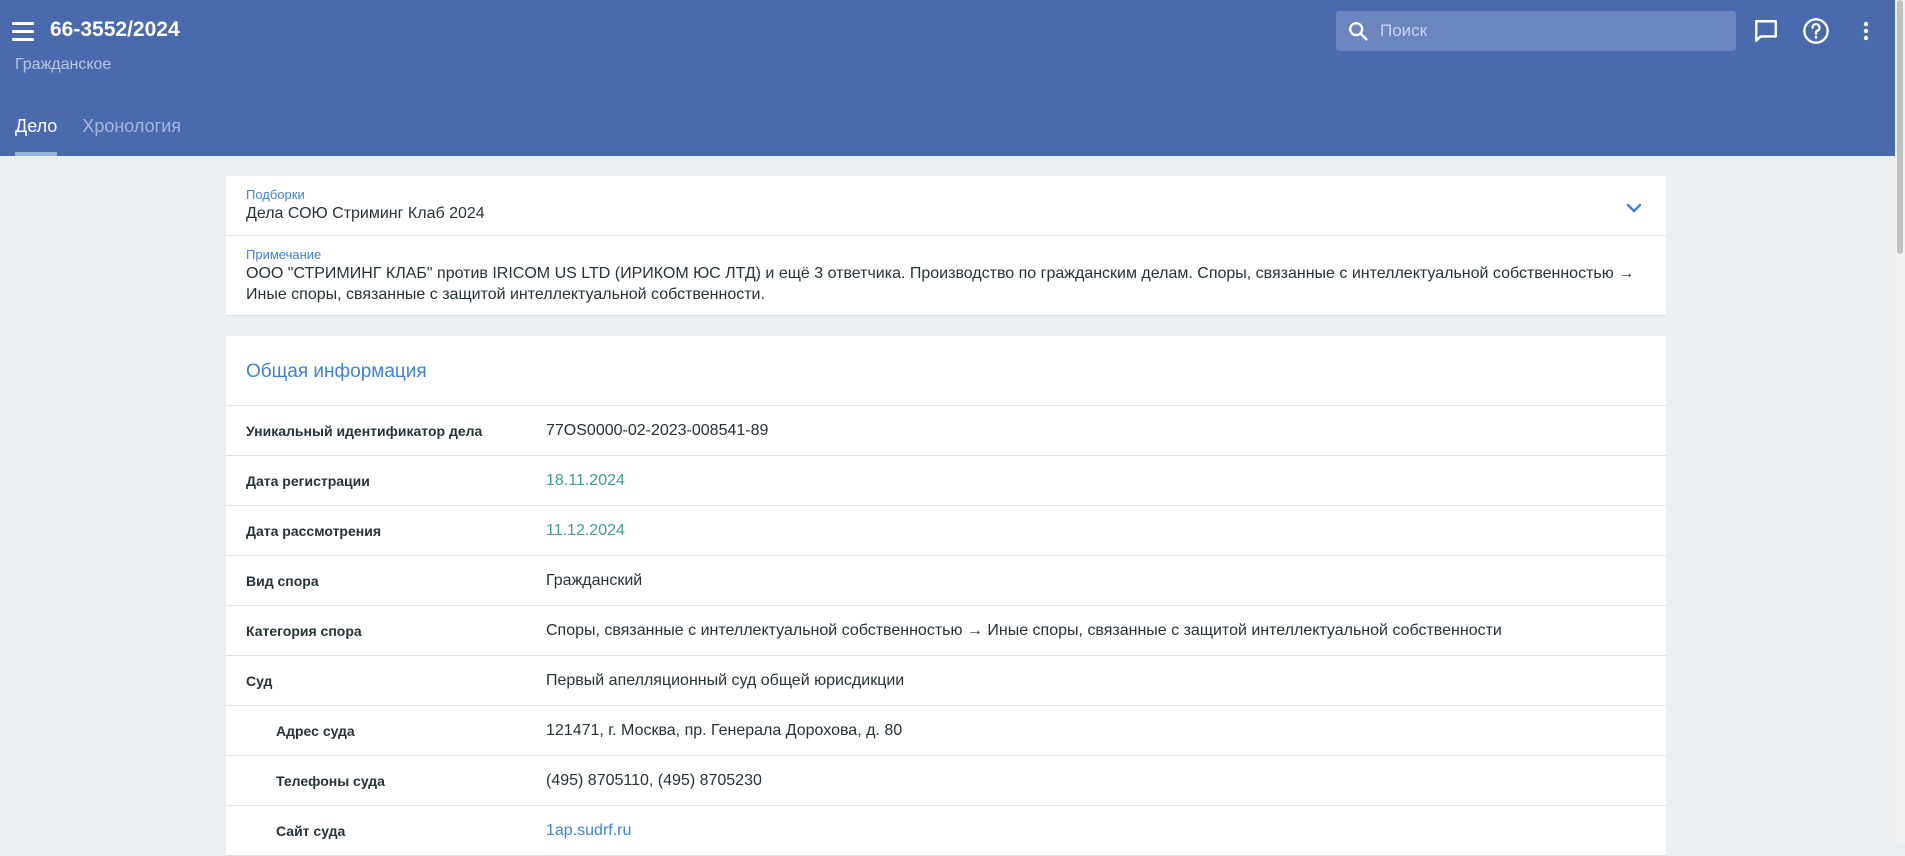 This screenshot has height=856, width=1905. What do you see at coordinates (946, 206) in the screenshot?
I see `collections-field: Подборки Дела СОЮ Стриминг Клаб 2024` at bounding box center [946, 206].